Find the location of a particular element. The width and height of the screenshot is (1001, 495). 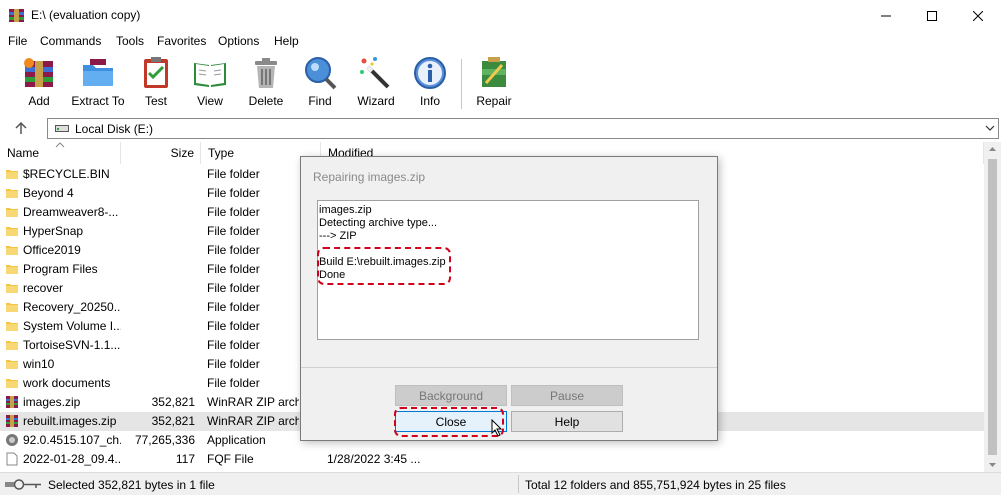

application-icon is located at coordinates (12, 440).